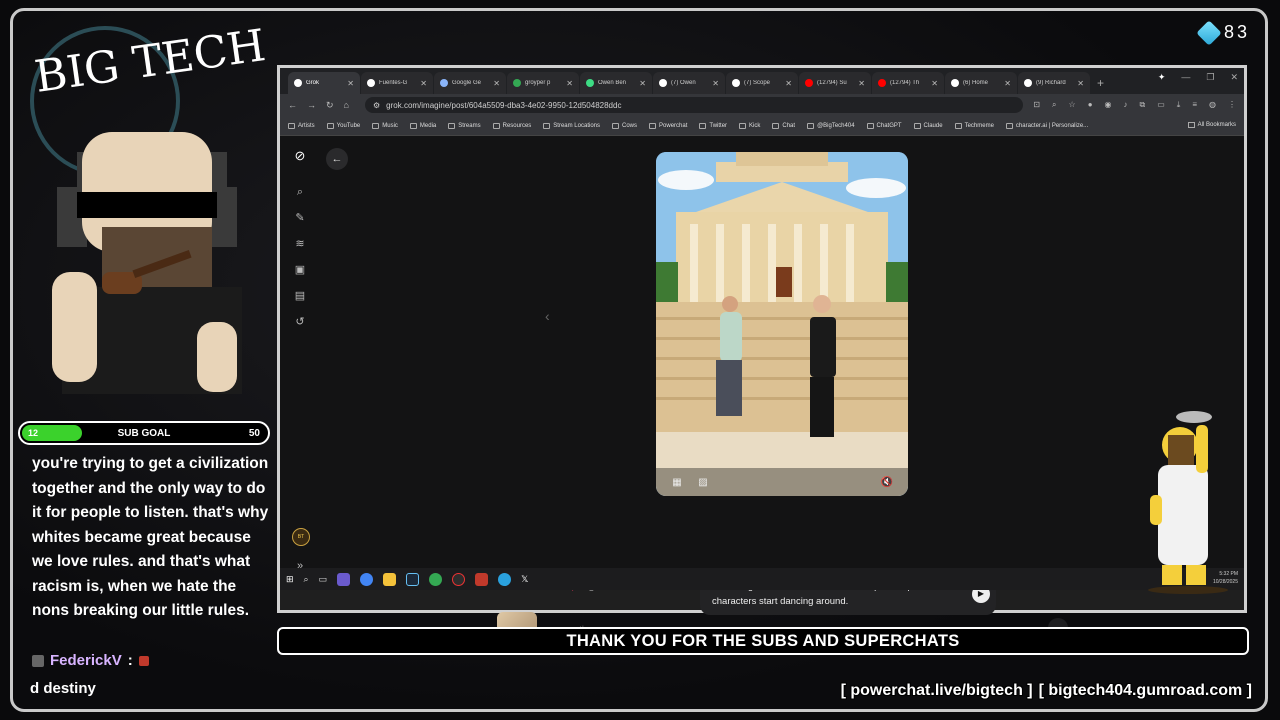 The height and width of the screenshot is (720, 1280). Describe the element at coordinates (464, 125) in the screenshot. I see `bookmark-item: Streams` at that location.